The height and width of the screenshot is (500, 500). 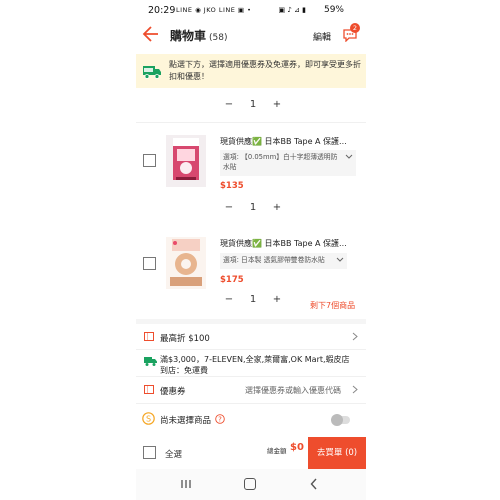 What do you see at coordinates (185, 339) in the screenshot?
I see `discount-text: 最高折 $100` at bounding box center [185, 339].